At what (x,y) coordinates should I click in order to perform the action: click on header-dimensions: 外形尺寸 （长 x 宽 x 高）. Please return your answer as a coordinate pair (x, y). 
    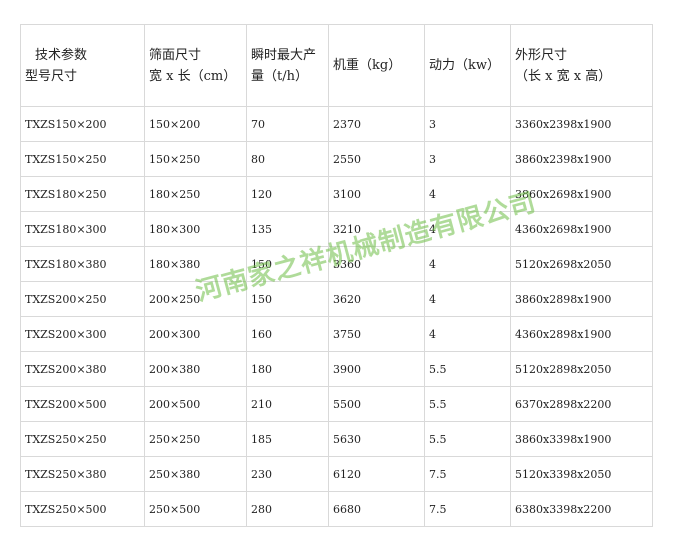
    Looking at the image, I should click on (581, 65).